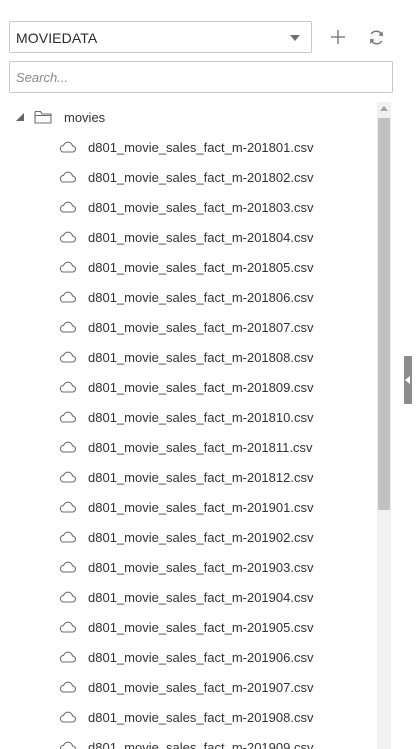 This screenshot has width=416, height=749. I want to click on tree-file-item: d801_movie_sales_fact_m-201908.csv, so click(186, 717).